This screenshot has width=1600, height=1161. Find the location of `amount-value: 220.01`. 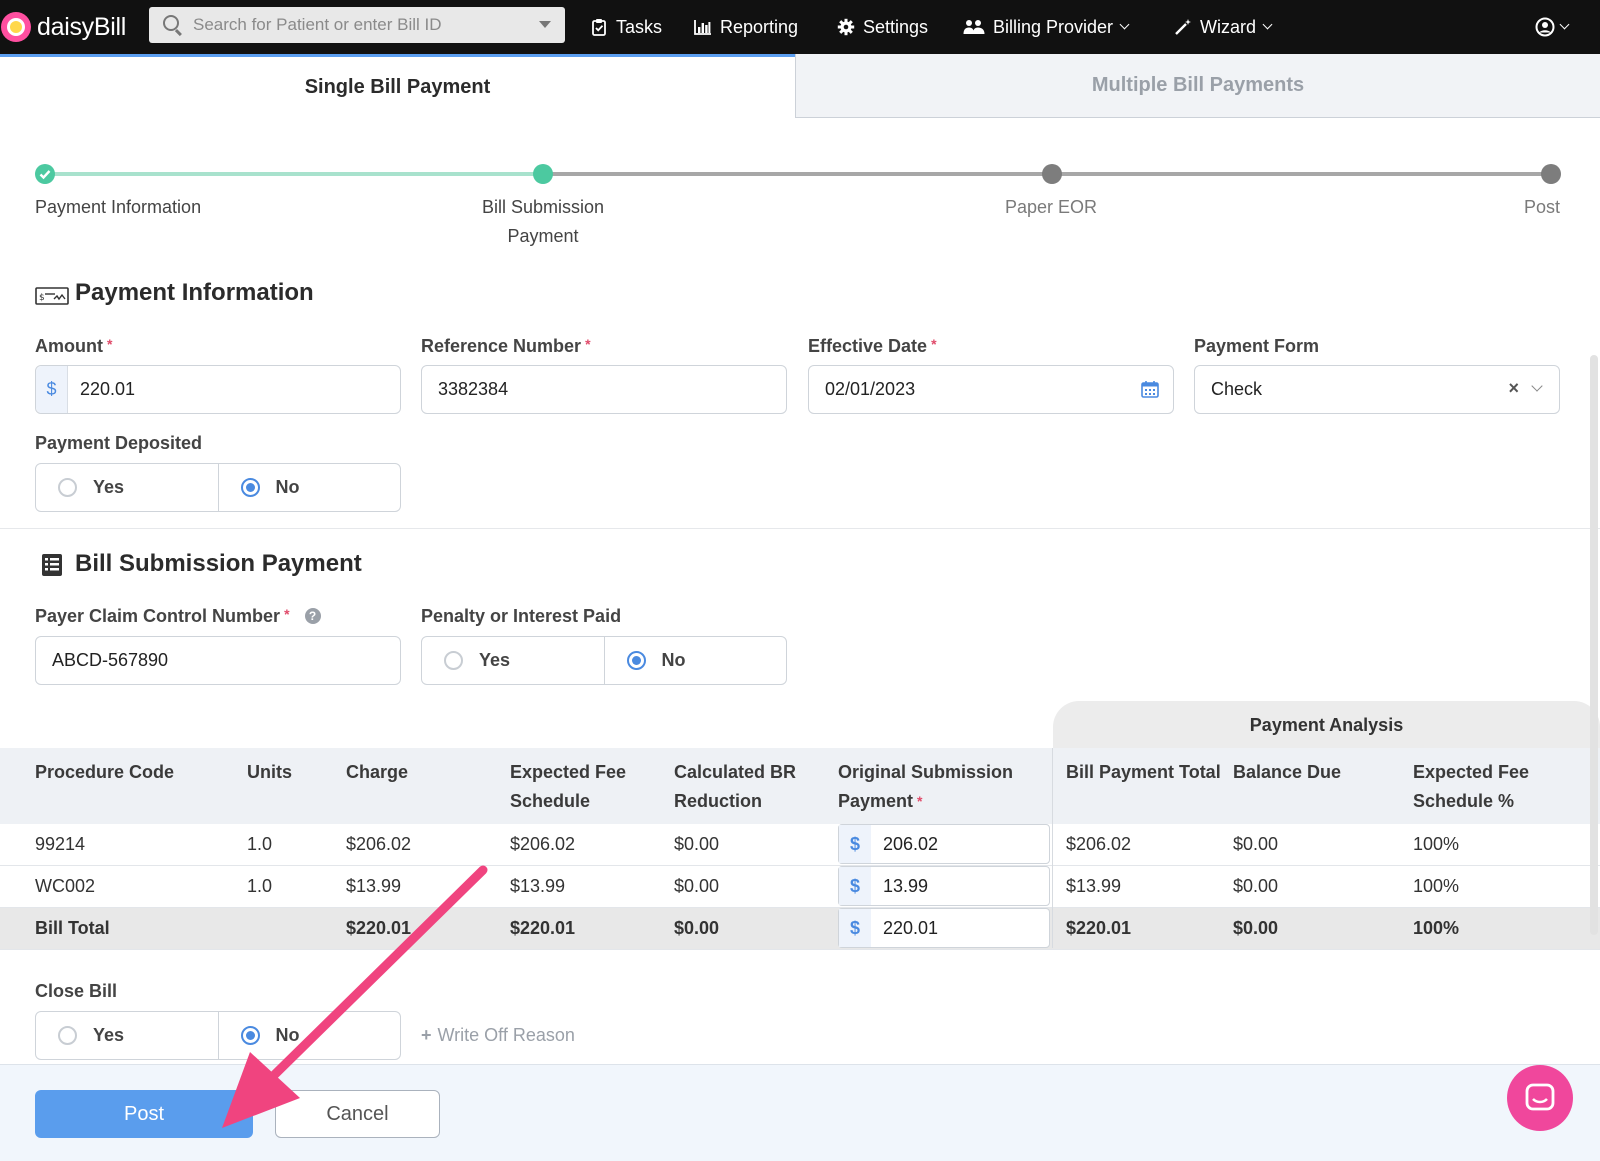

amount-value: 220.01 is located at coordinates (108, 389).